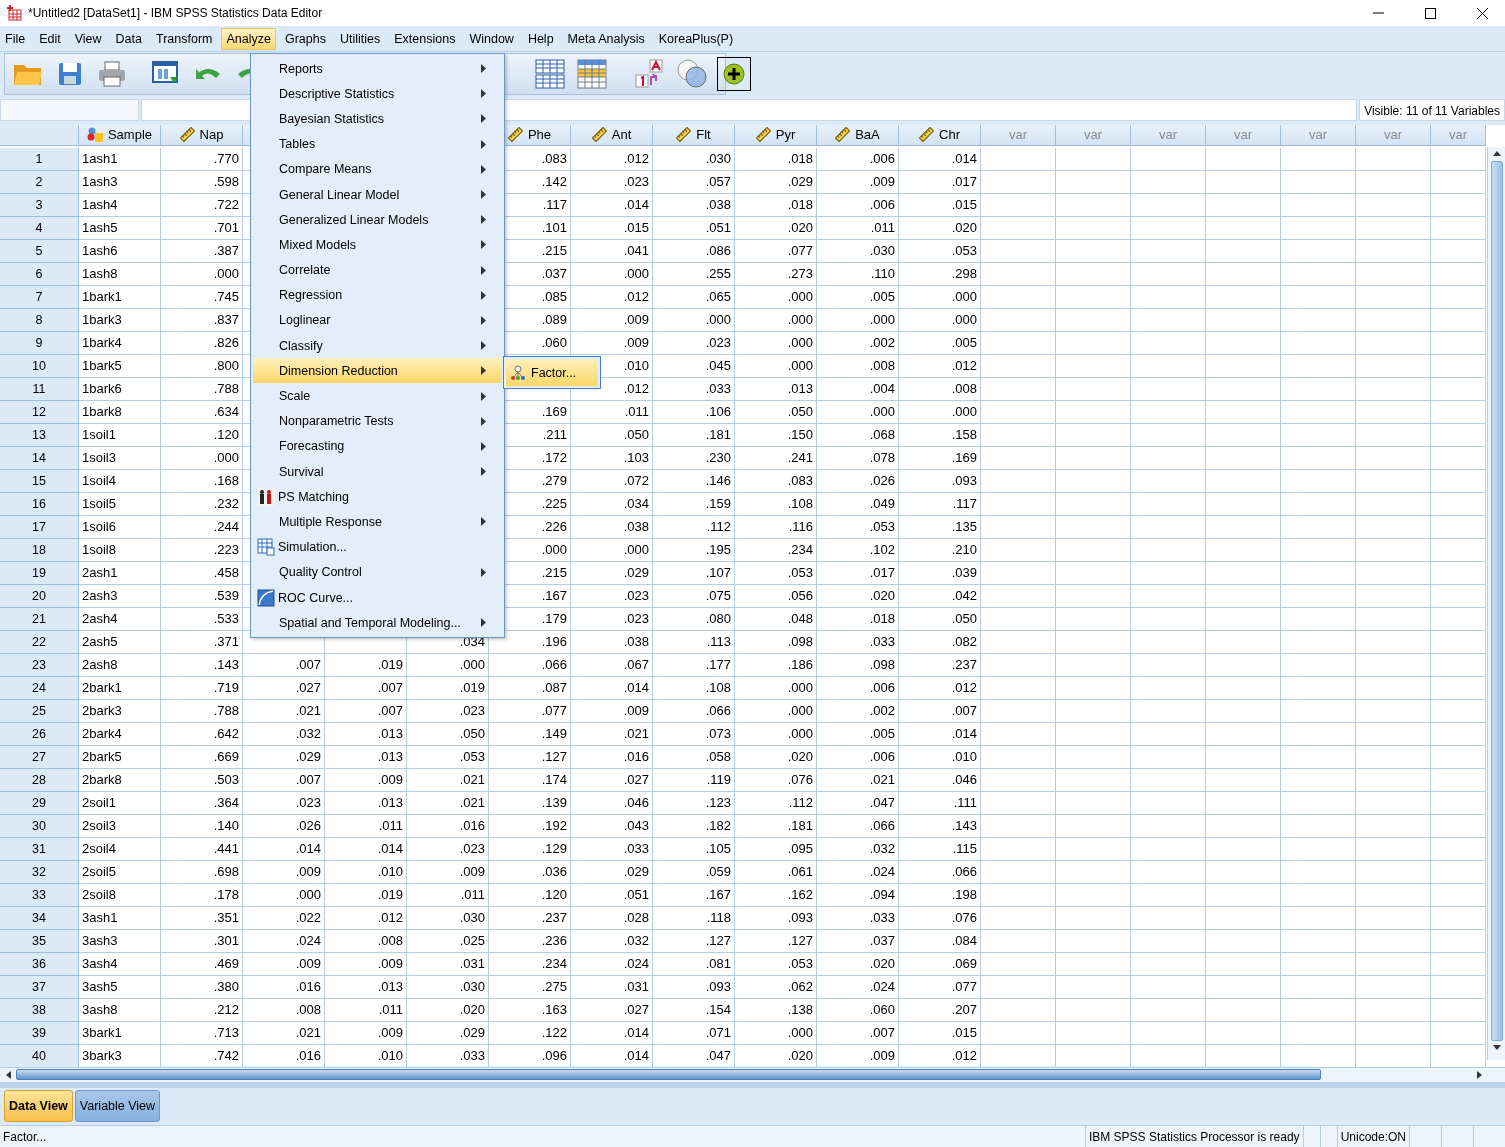 The height and width of the screenshot is (1147, 1505). Describe the element at coordinates (530, 941) in the screenshot. I see `table-cell: .236` at that location.